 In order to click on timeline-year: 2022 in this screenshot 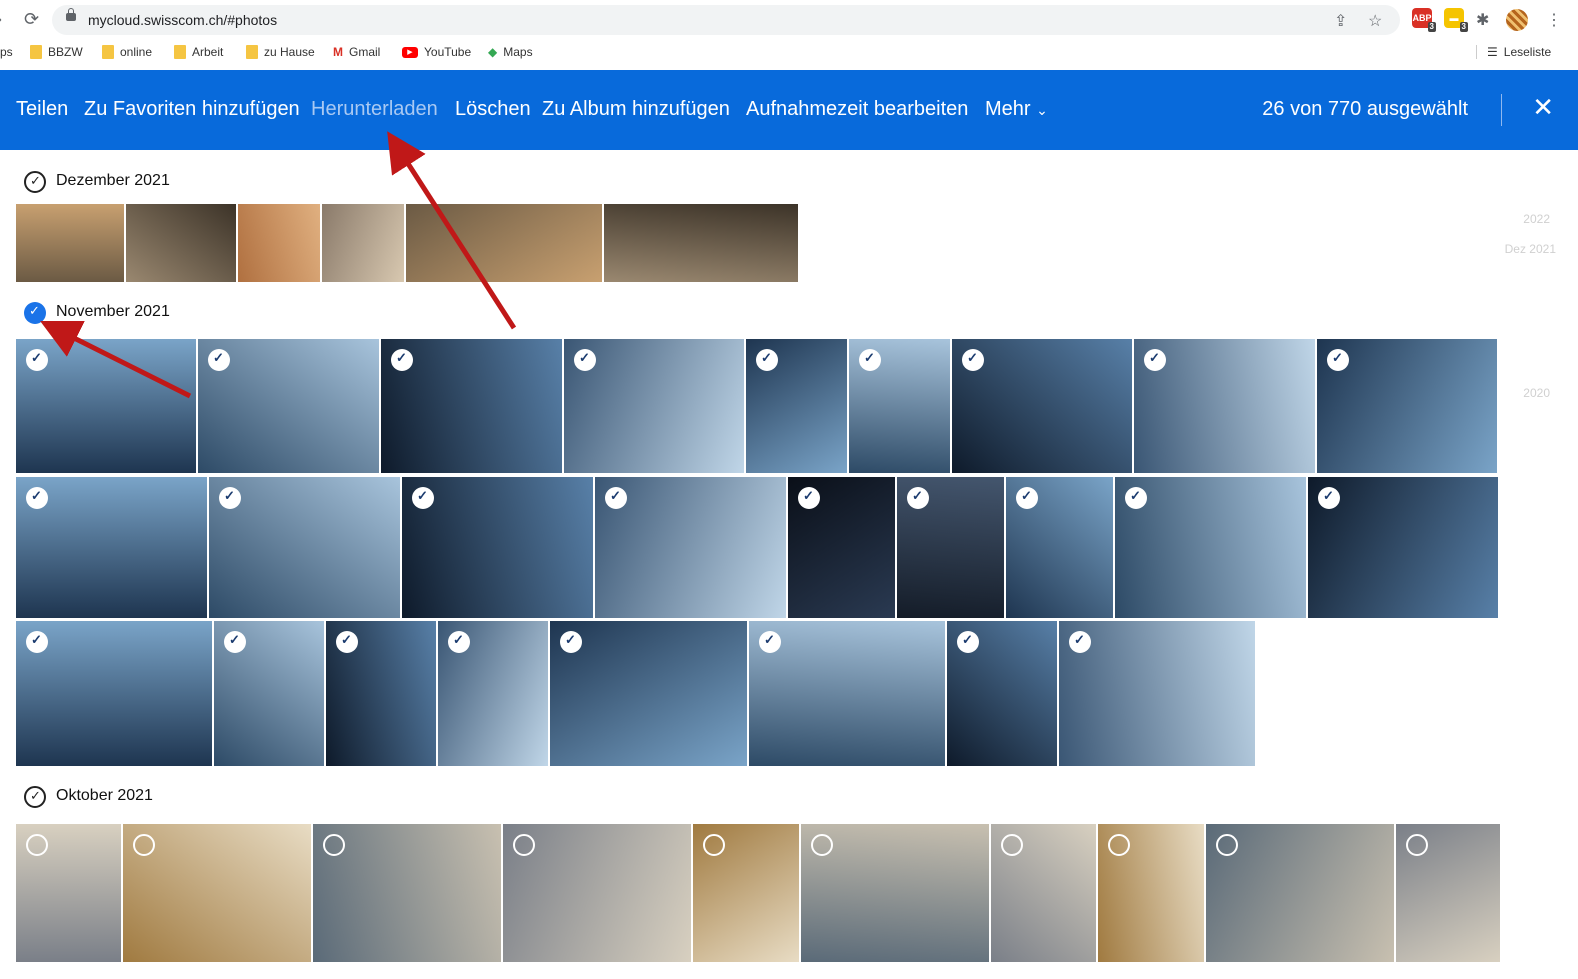, I will do `click(1536, 219)`.